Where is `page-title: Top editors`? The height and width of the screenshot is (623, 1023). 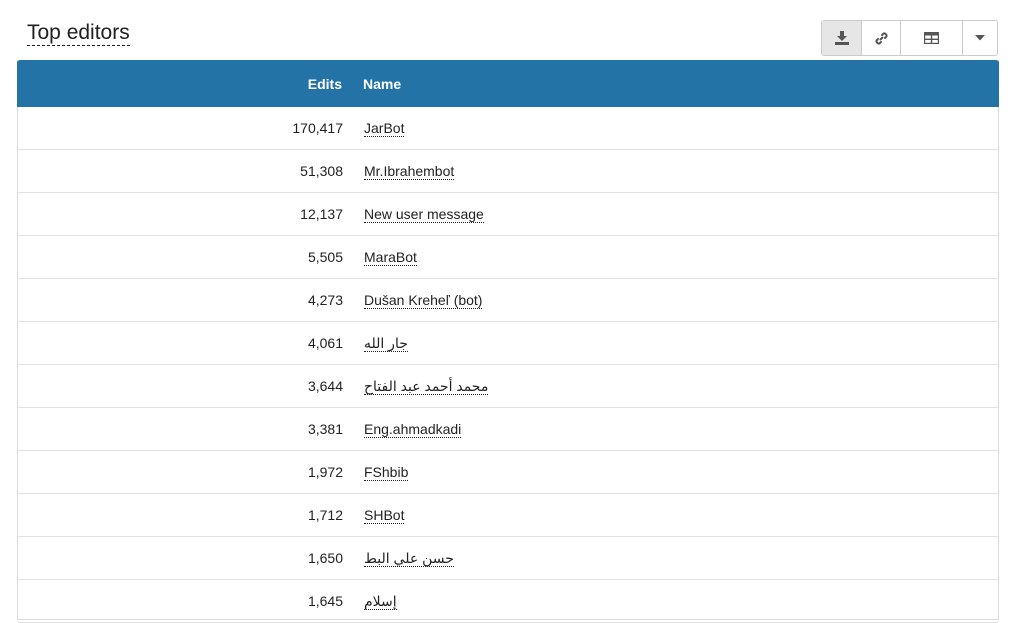
page-title: Top editors is located at coordinates (78, 33).